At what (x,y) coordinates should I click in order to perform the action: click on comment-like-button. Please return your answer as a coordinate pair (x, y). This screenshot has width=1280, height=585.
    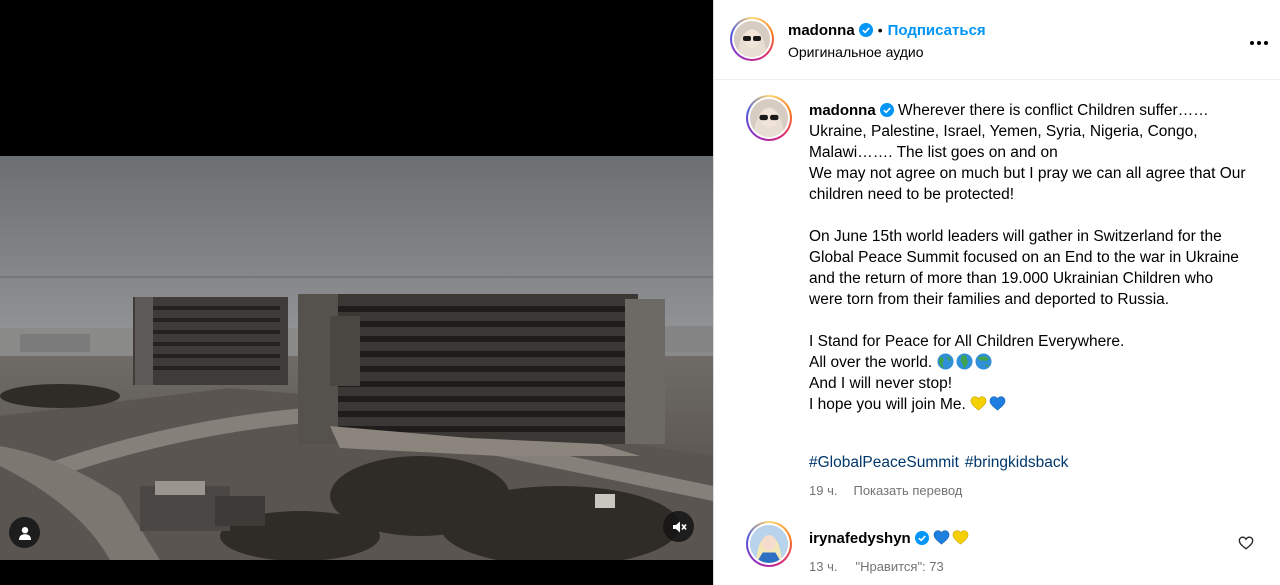
    Looking at the image, I should click on (1247, 544).